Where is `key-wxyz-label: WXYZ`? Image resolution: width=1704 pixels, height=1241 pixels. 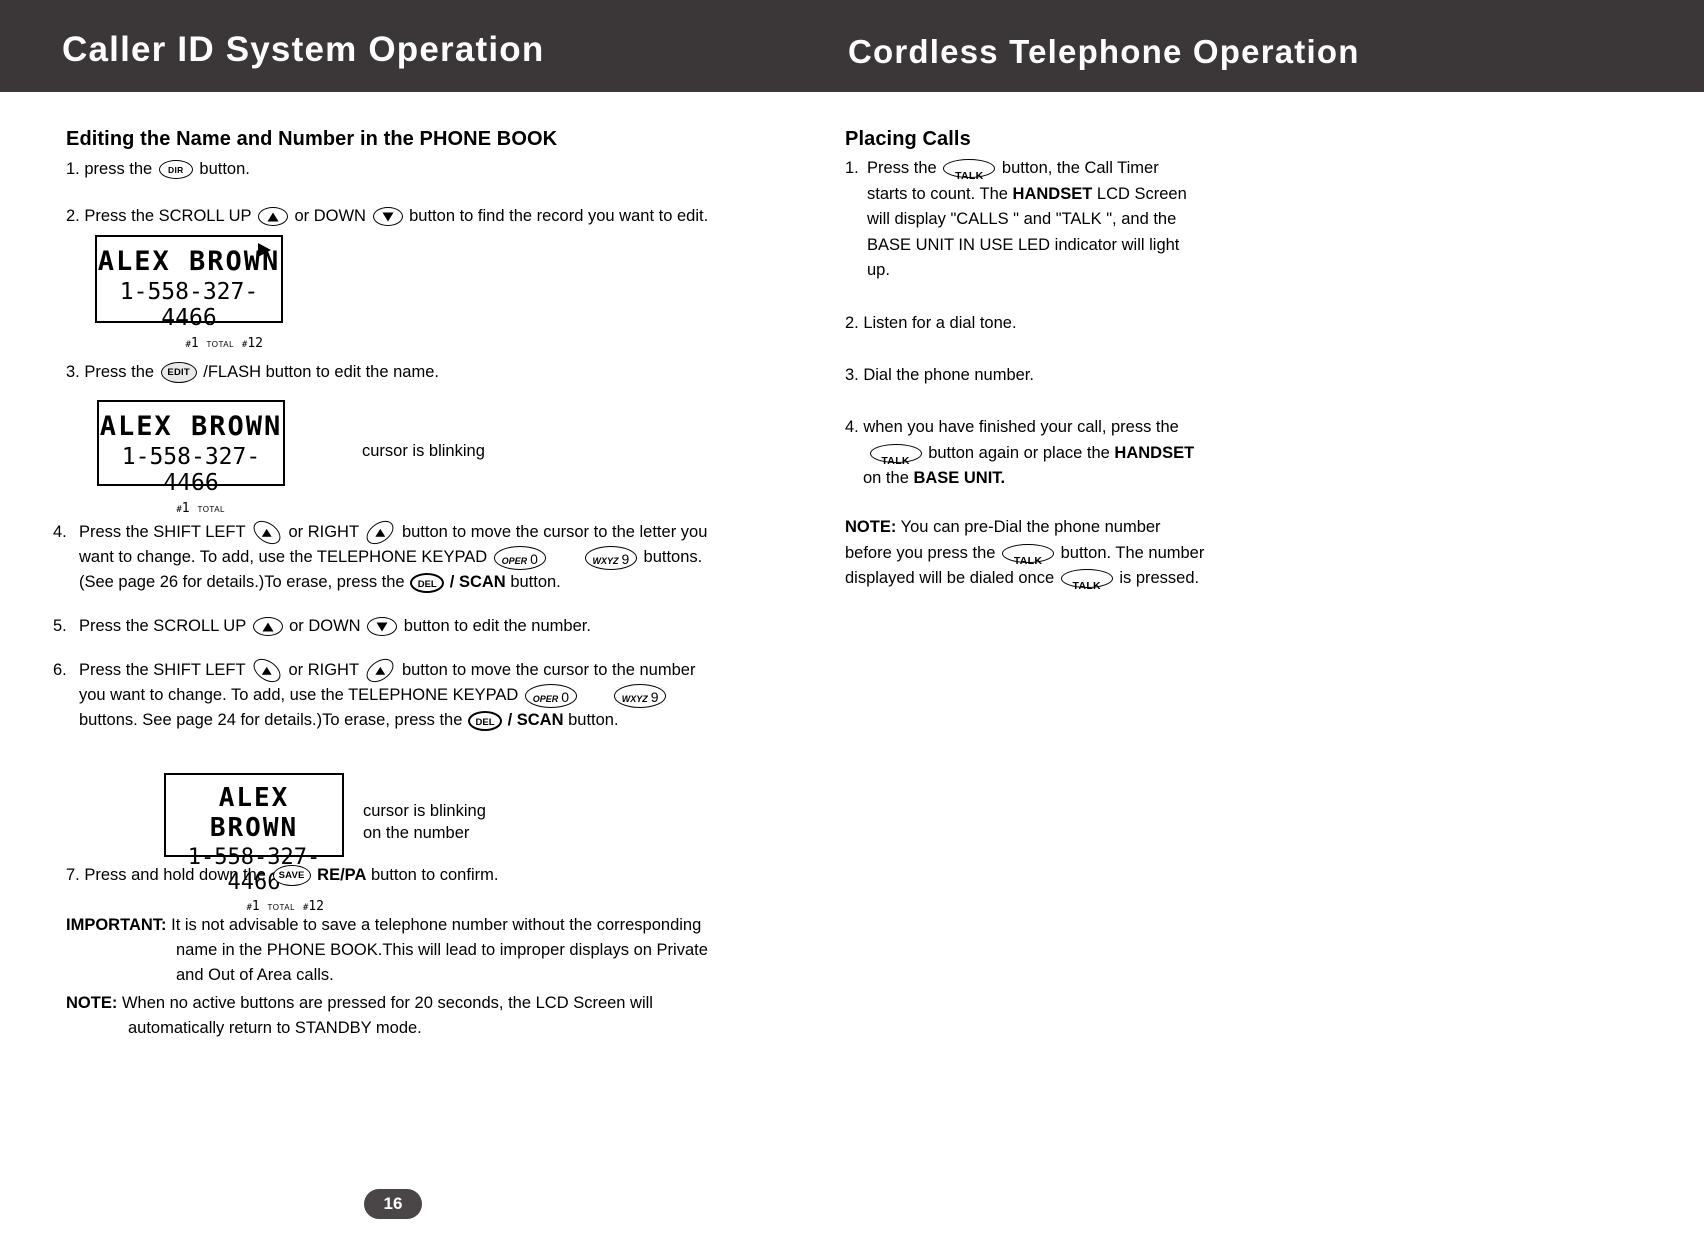
key-wxyz-label: WXYZ is located at coordinates (605, 560).